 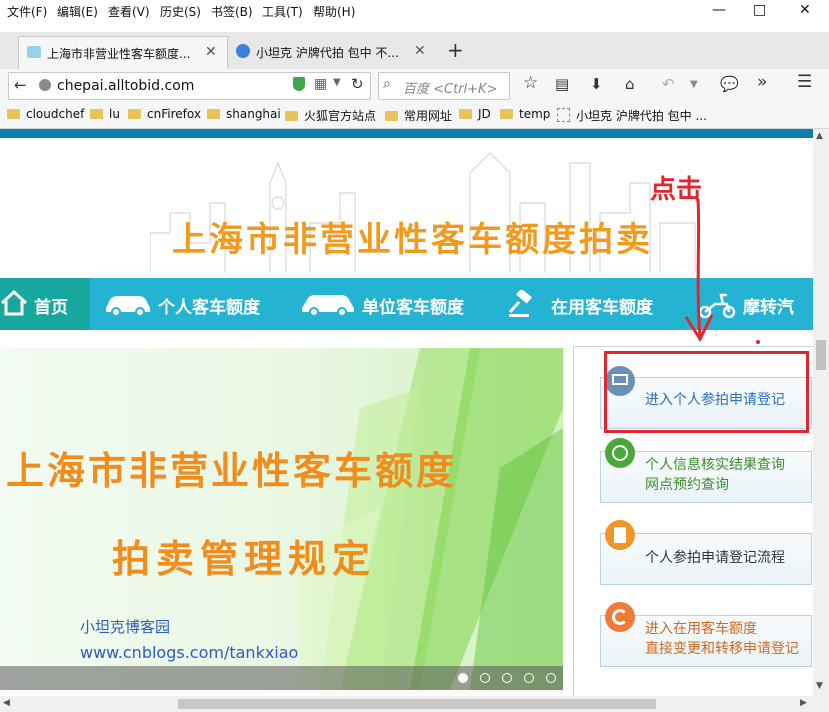 I want to click on search-bar: ⌕ 百度 <Ctrl+K>, so click(x=444, y=86).